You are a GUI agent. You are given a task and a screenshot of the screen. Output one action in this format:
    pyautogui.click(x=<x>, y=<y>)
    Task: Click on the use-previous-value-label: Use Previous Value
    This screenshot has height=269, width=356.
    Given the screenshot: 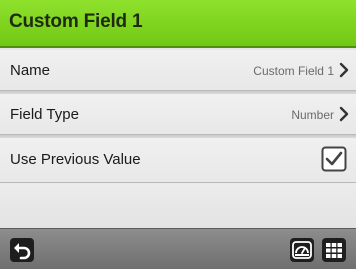 What is the action you would take?
    pyautogui.click(x=75, y=159)
    